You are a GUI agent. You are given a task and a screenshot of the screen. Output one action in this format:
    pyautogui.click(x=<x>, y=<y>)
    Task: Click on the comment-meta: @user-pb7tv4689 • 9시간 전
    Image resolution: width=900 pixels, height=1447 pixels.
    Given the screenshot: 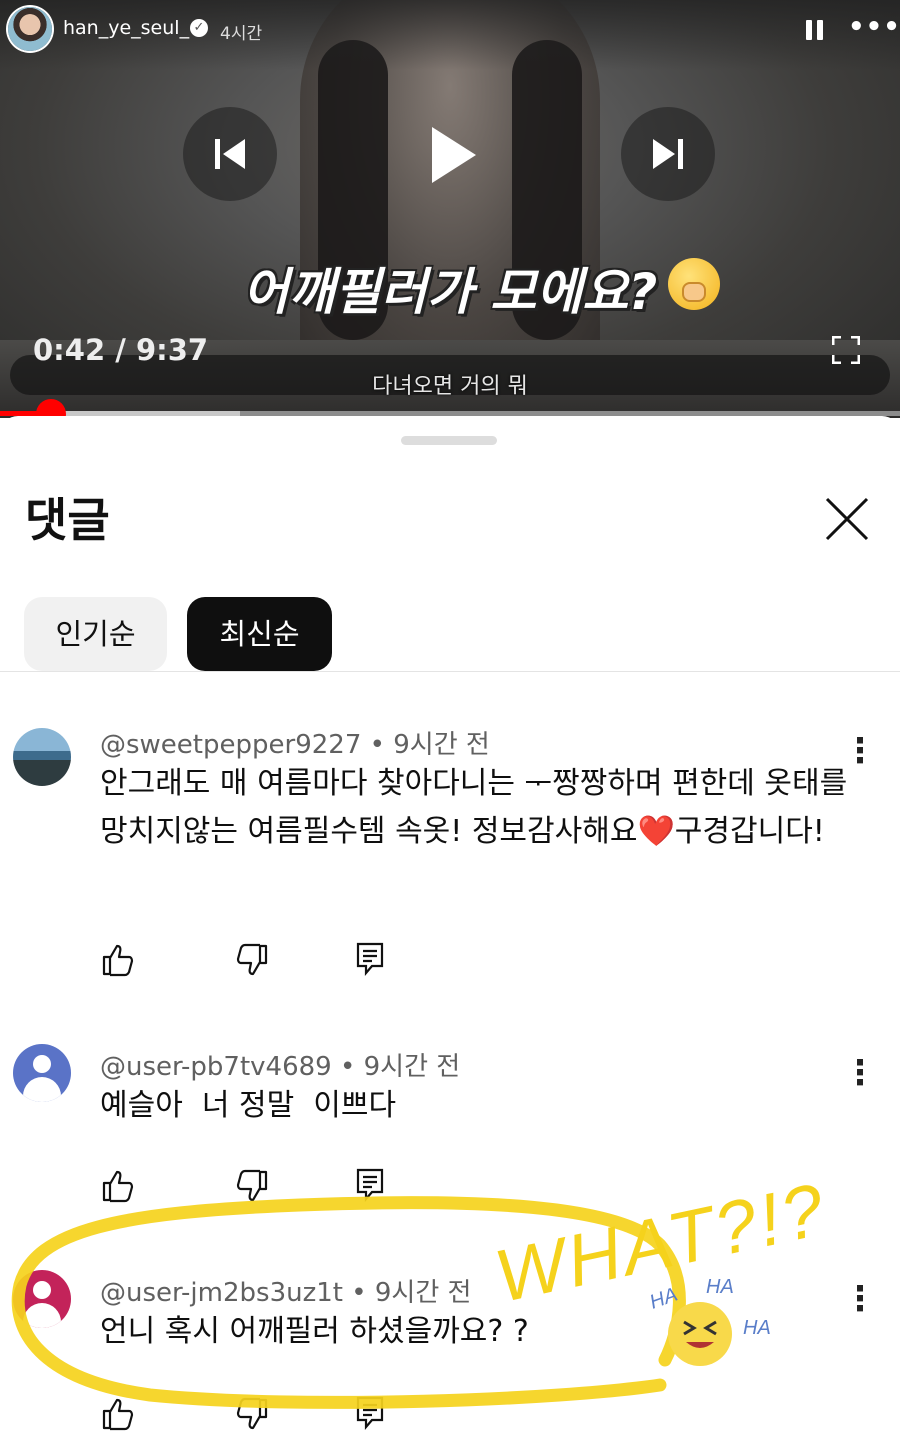 What is the action you would take?
    pyautogui.click(x=280, y=1064)
    